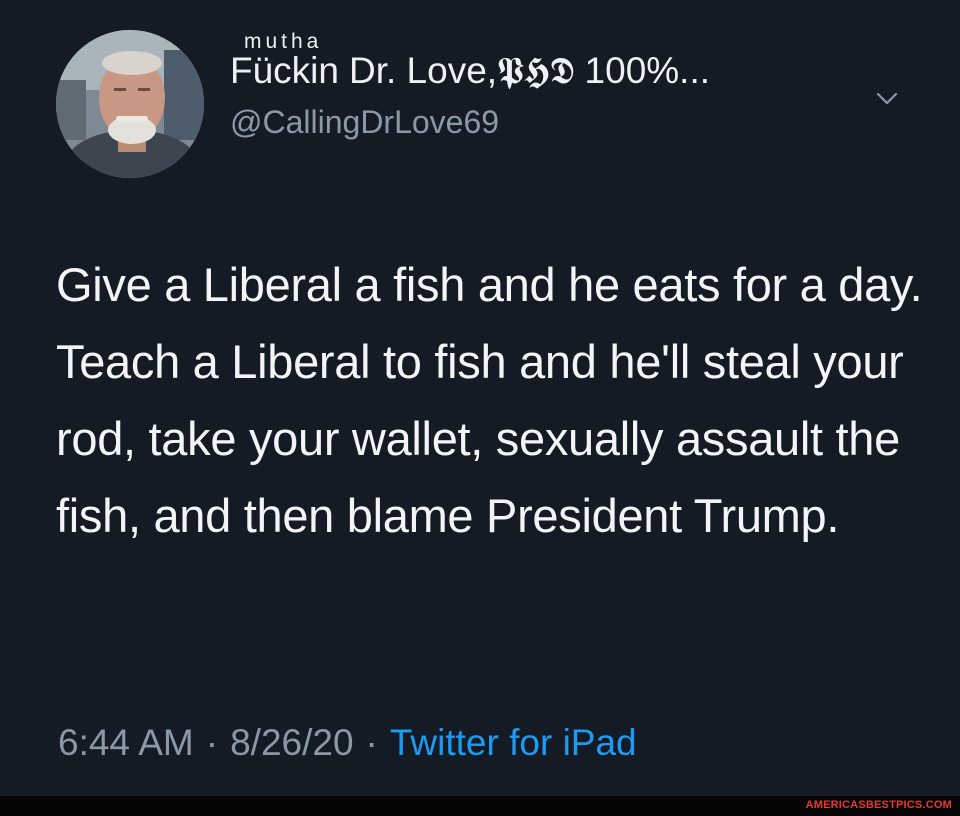  I want to click on watermark: AMERICASBESTPICS.COM, so click(878, 805).